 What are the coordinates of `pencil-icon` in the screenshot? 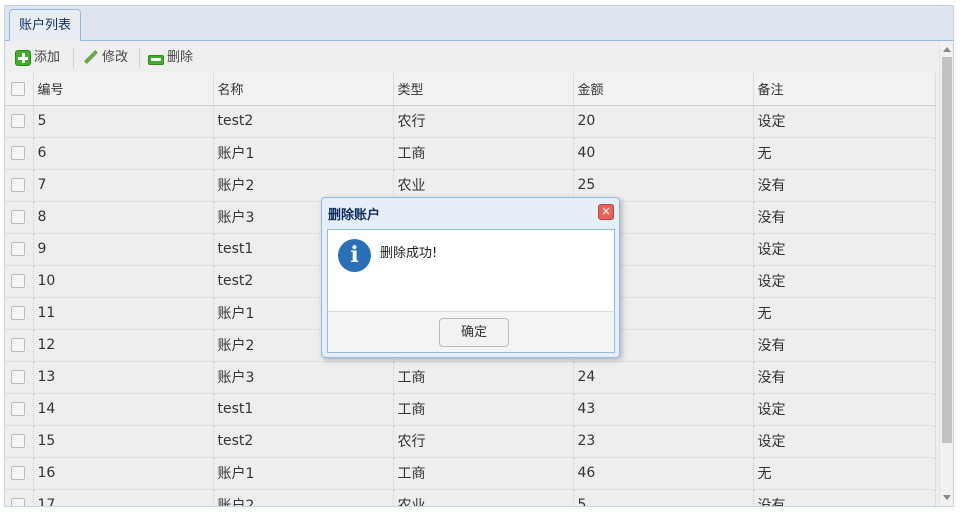 It's located at (91, 58).